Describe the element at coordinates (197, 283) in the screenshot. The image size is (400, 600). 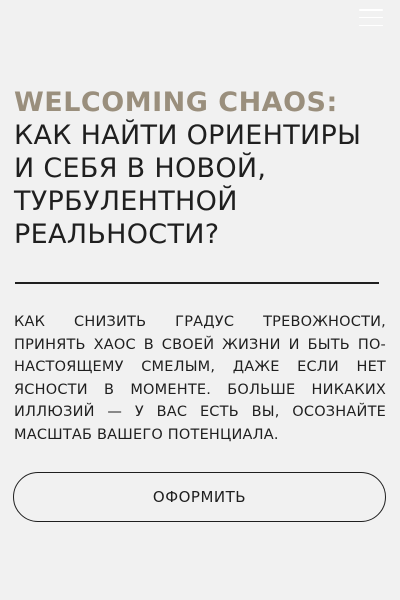
I see `divider` at that location.